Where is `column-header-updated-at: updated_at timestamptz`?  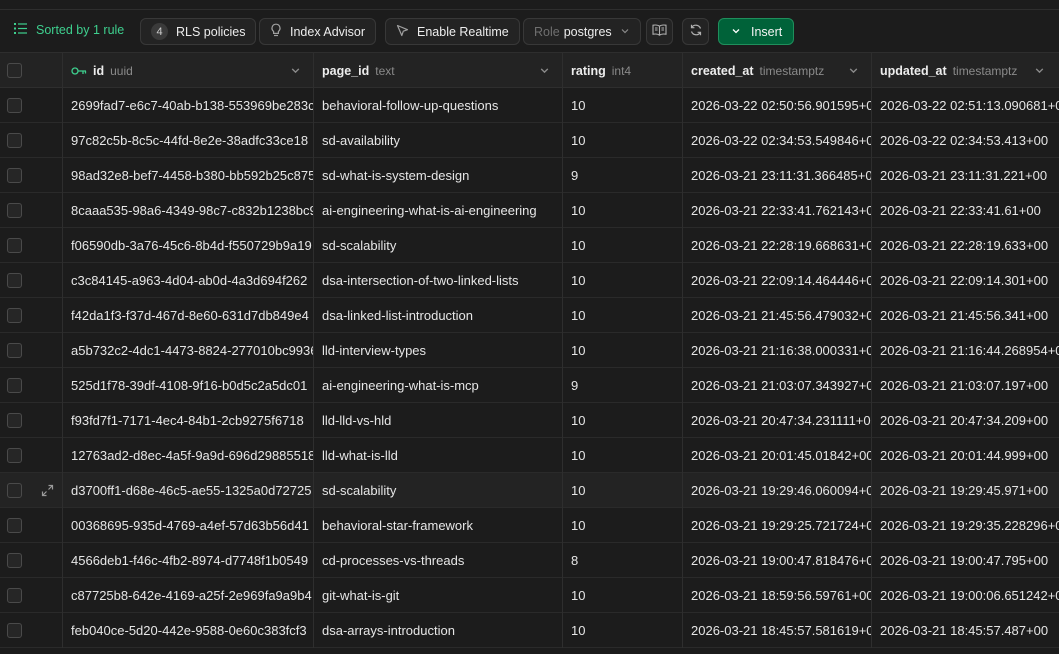 column-header-updated-at: updated_at timestamptz is located at coordinates (965, 70).